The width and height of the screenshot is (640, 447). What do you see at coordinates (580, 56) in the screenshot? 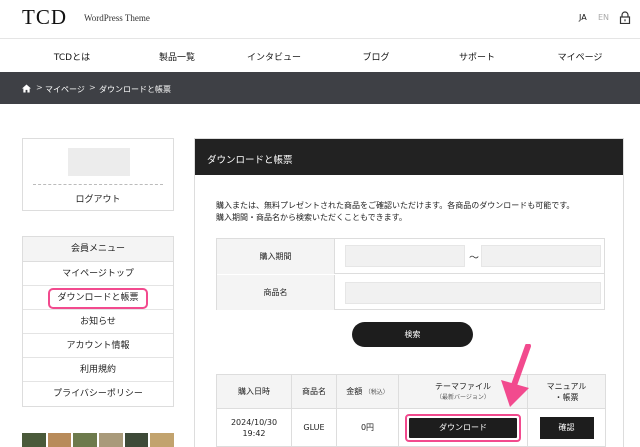
I see `nav-item-mypage: マイページ` at bounding box center [580, 56].